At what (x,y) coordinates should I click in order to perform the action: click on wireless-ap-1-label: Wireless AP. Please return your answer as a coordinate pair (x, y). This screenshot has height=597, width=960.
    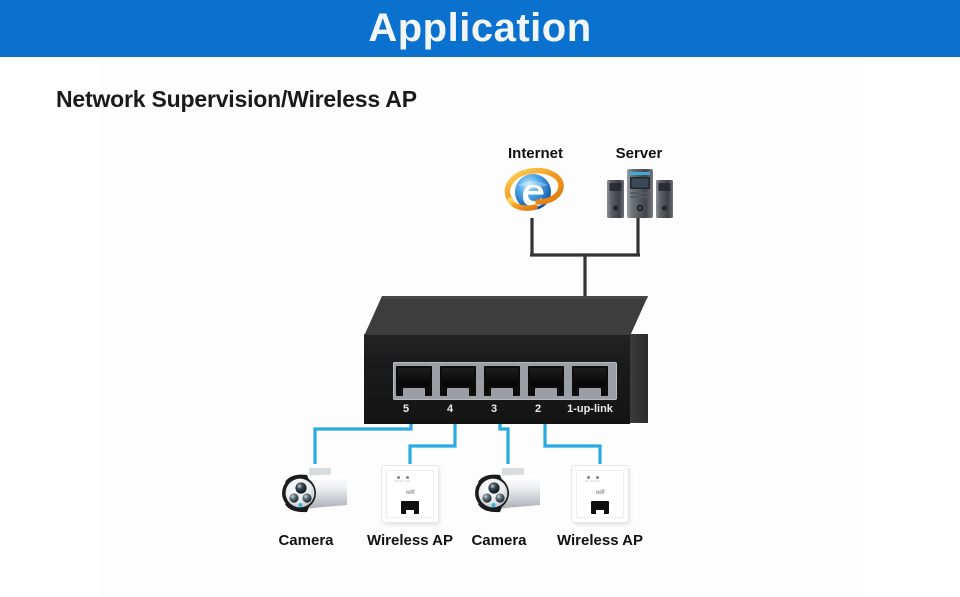
    Looking at the image, I should click on (409, 540).